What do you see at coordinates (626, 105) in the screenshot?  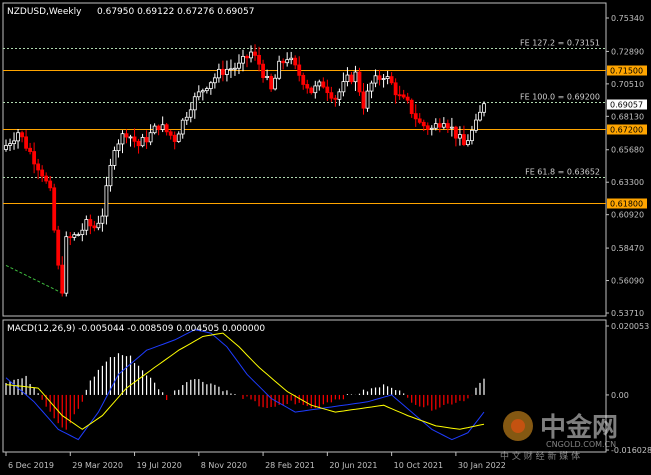 I see `current-price-tag-text: 0.69057` at bounding box center [626, 105].